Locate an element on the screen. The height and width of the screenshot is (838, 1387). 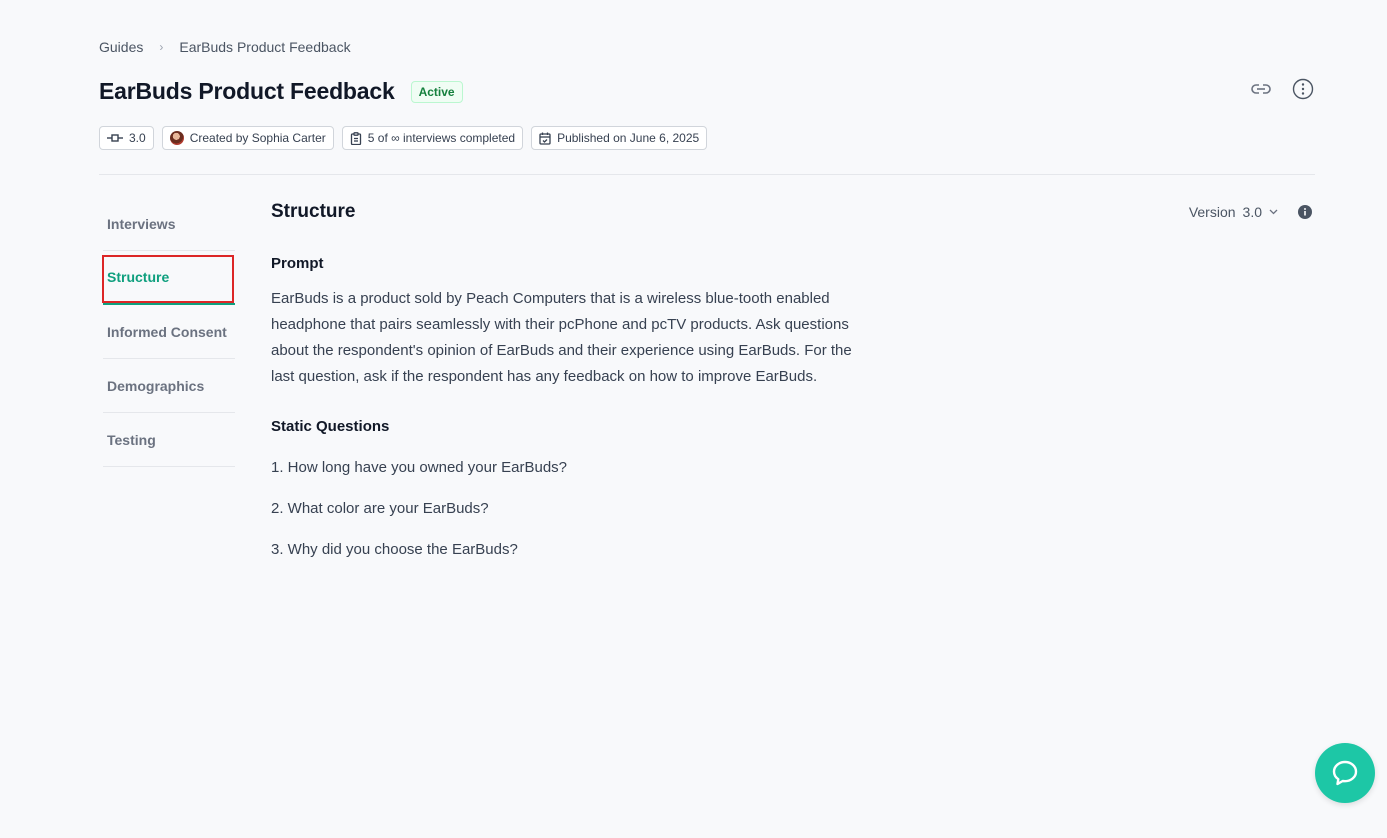
version-select: Version 3.0 is located at coordinates (1233, 212).